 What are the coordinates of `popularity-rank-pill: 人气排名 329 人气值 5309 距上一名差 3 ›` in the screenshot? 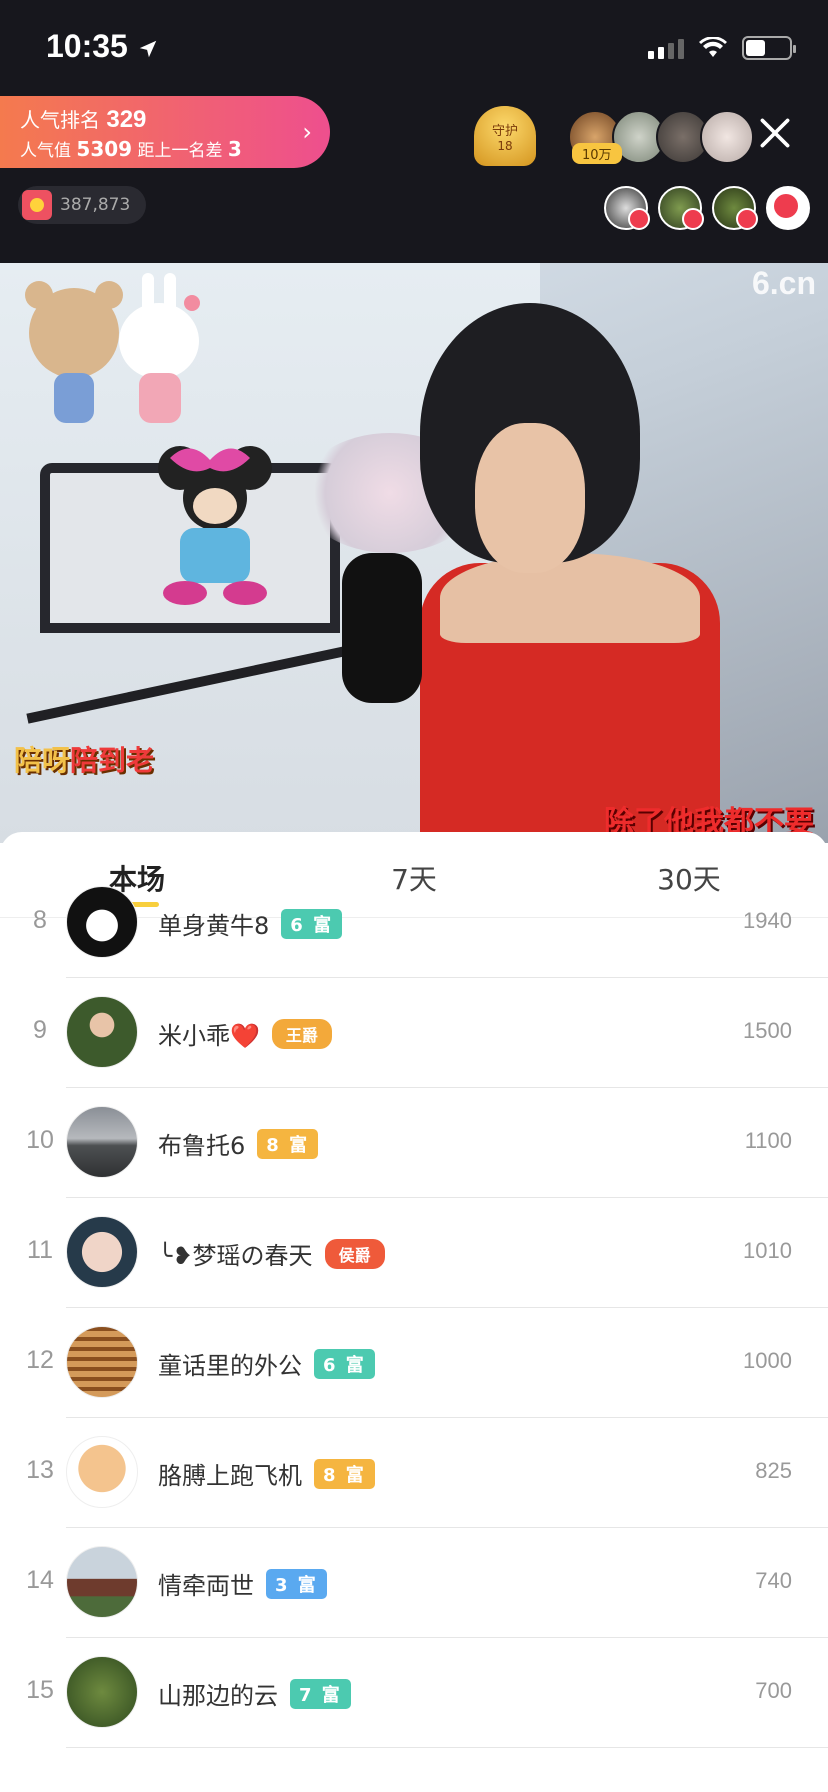 It's located at (165, 132).